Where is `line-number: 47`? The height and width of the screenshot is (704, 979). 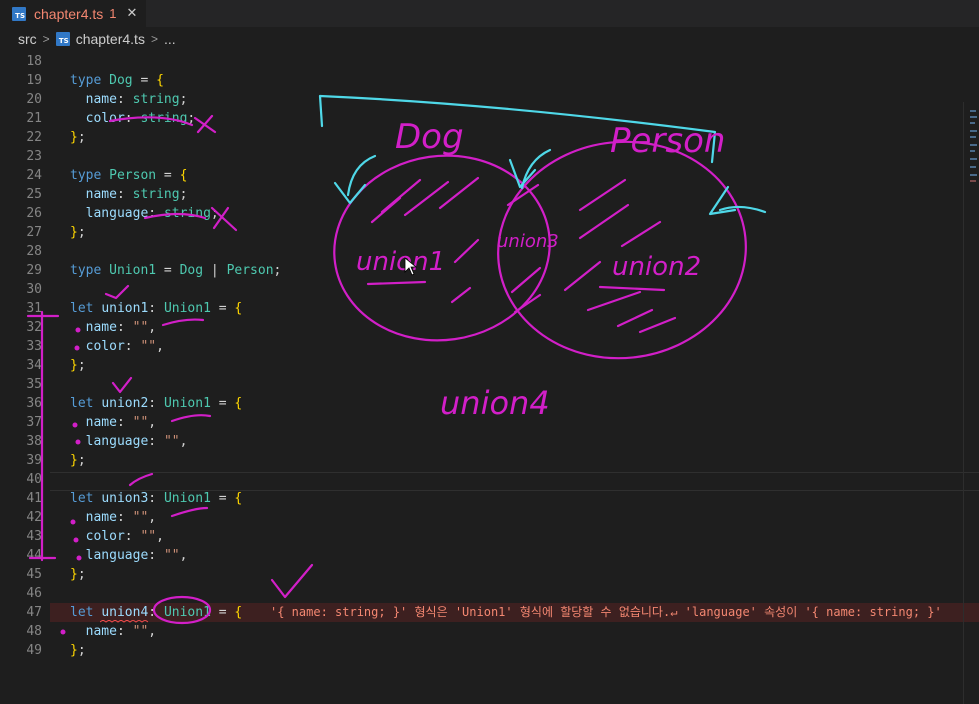
line-number: 47 is located at coordinates (34, 612).